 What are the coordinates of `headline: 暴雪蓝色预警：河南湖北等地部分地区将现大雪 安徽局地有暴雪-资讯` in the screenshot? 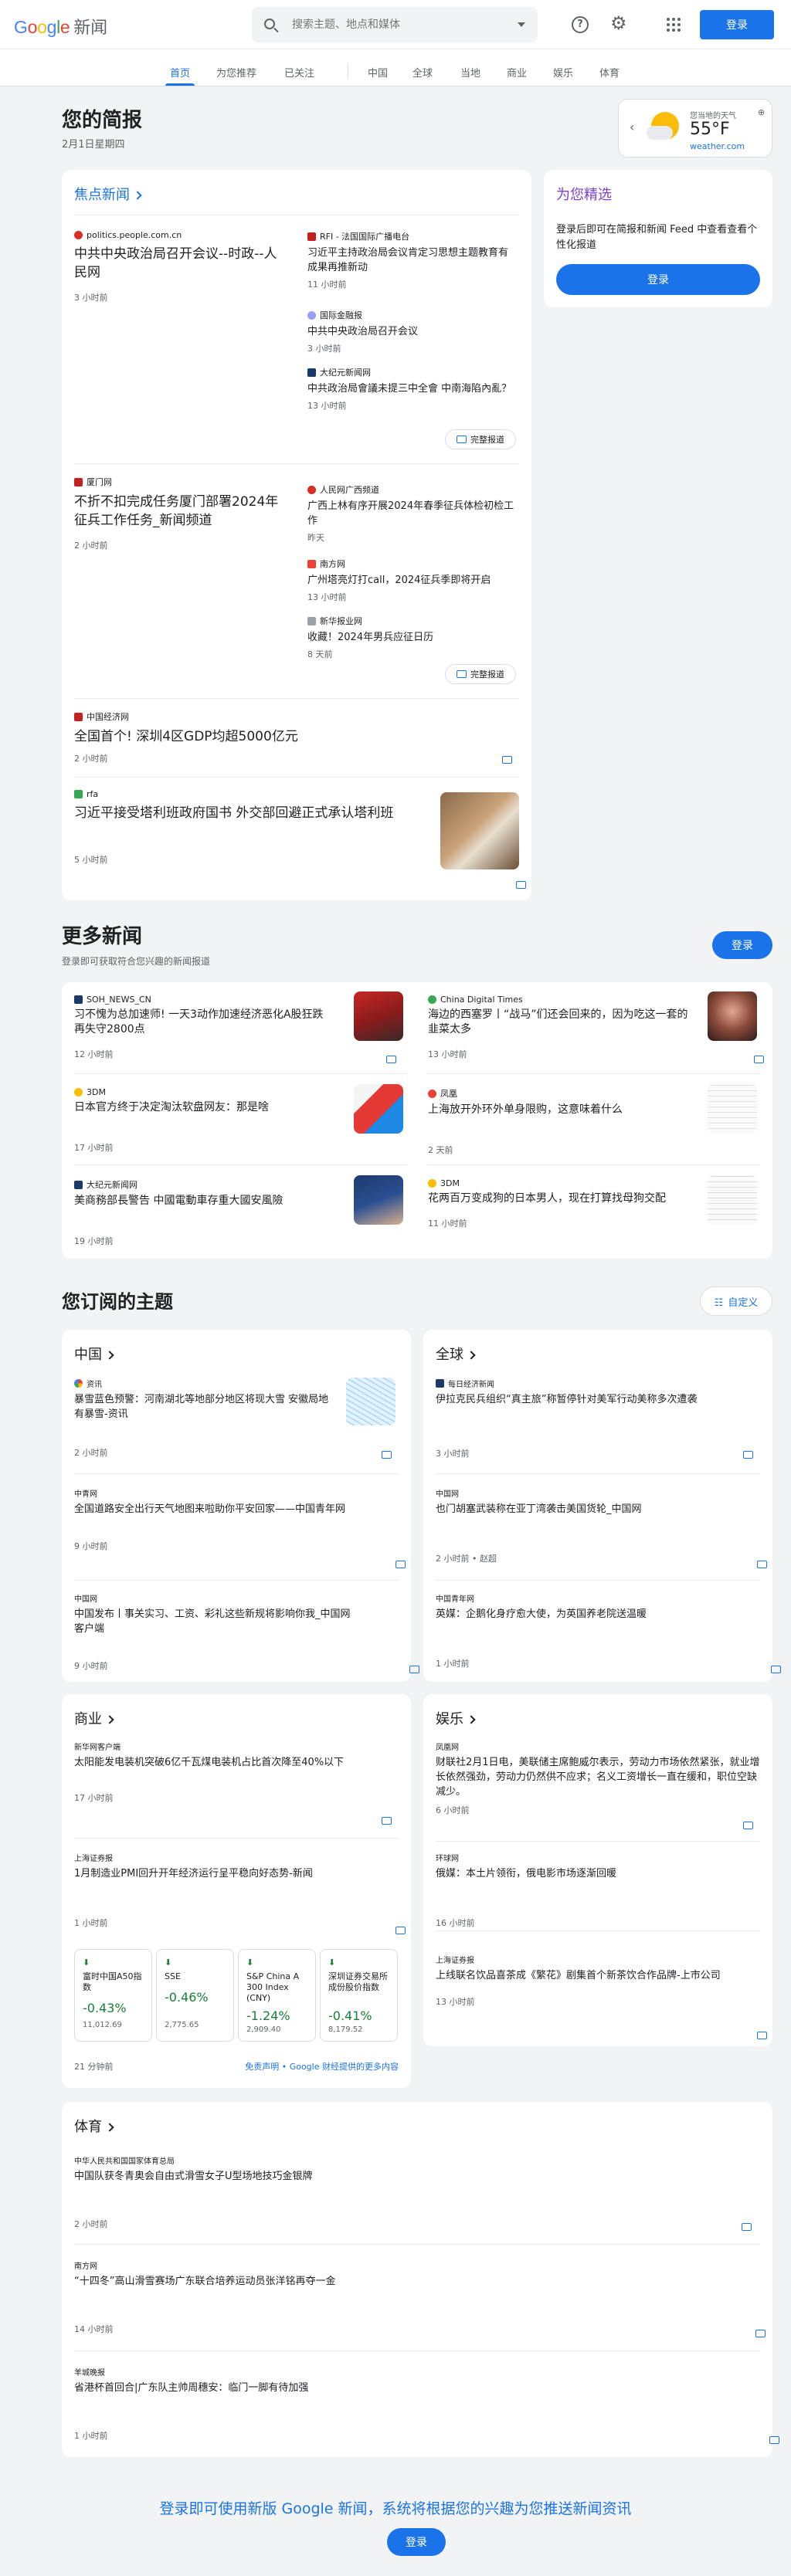 It's located at (202, 1407).